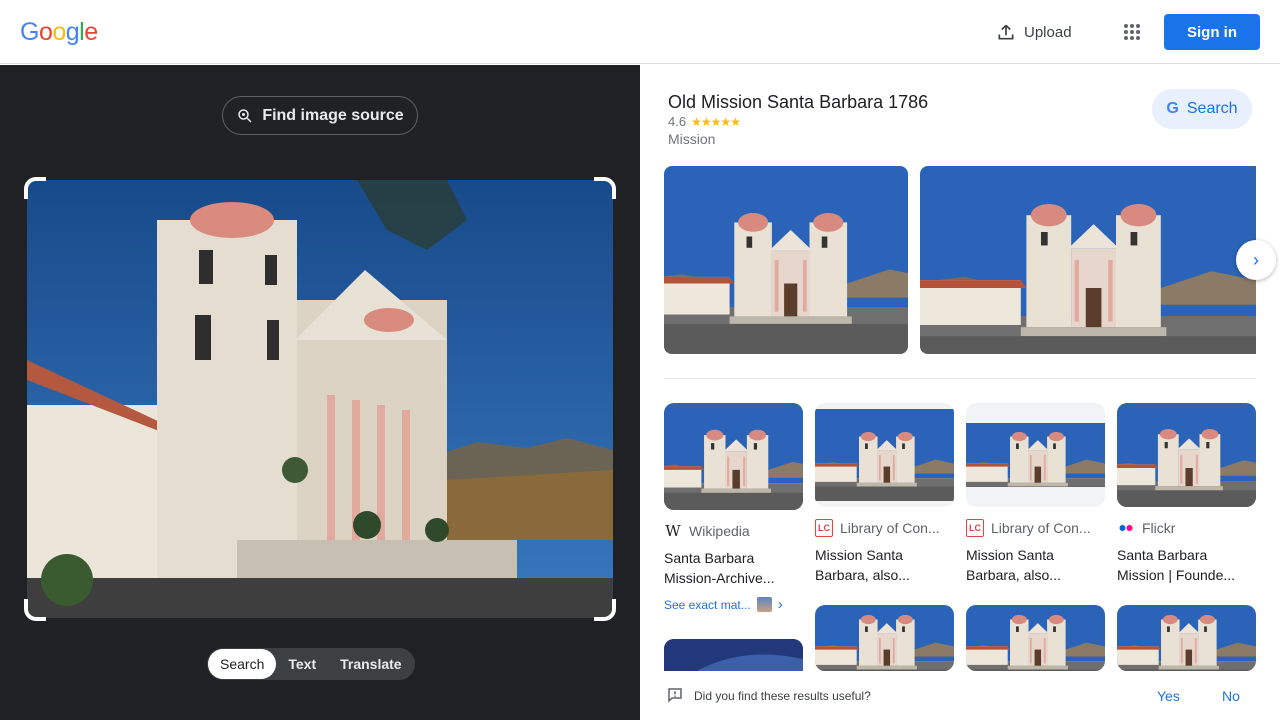  I want to click on feedback-question: Did you find these results useful?, so click(782, 696).